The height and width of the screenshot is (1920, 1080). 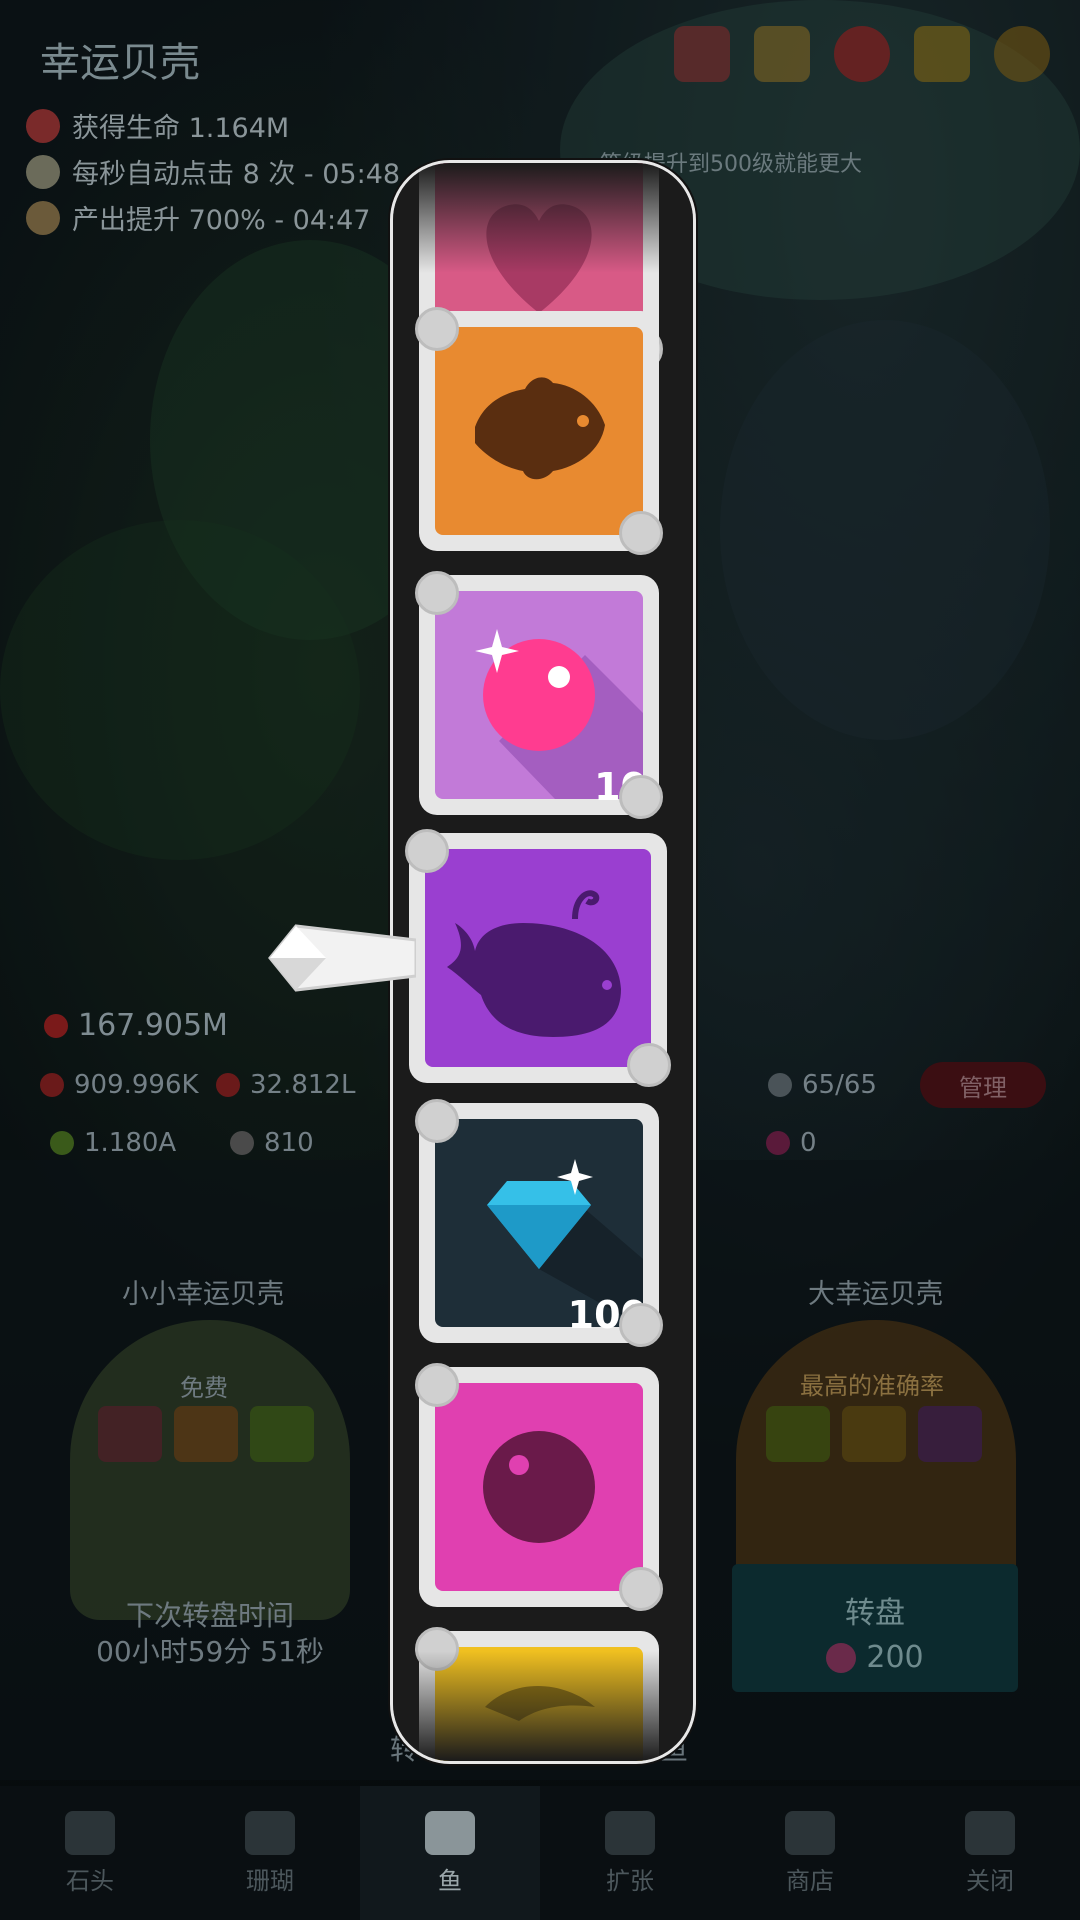 What do you see at coordinates (90, 1880) in the screenshot?
I see `nav-label: 石头` at bounding box center [90, 1880].